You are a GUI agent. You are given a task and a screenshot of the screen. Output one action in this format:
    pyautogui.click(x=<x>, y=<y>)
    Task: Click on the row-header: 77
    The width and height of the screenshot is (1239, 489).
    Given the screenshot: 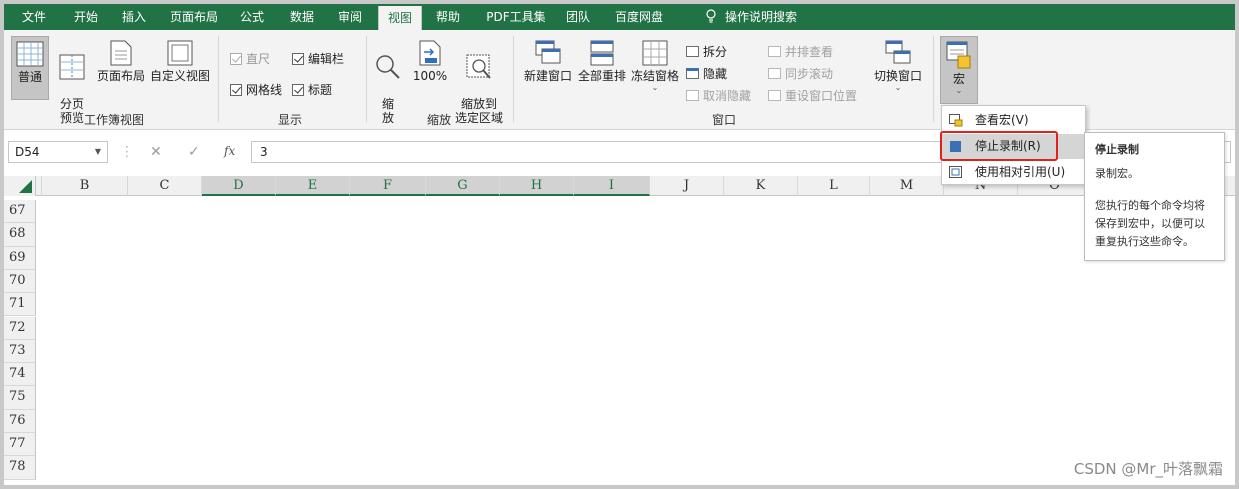 What is the action you would take?
    pyautogui.click(x=20, y=445)
    